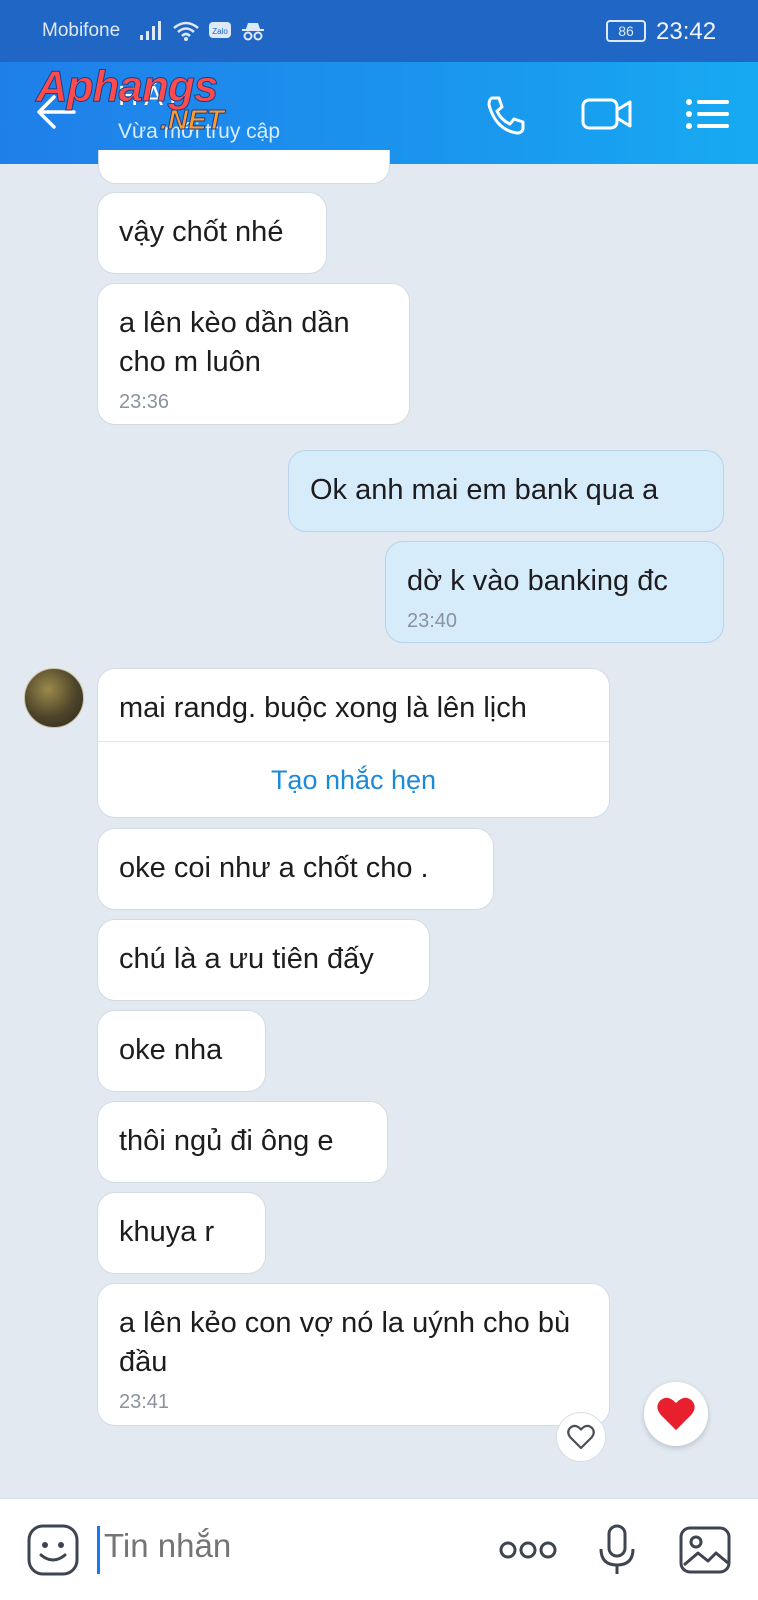 The height and width of the screenshot is (1600, 758). I want to click on message-bubble: chú là a ưu tiên đấy, so click(263, 960).